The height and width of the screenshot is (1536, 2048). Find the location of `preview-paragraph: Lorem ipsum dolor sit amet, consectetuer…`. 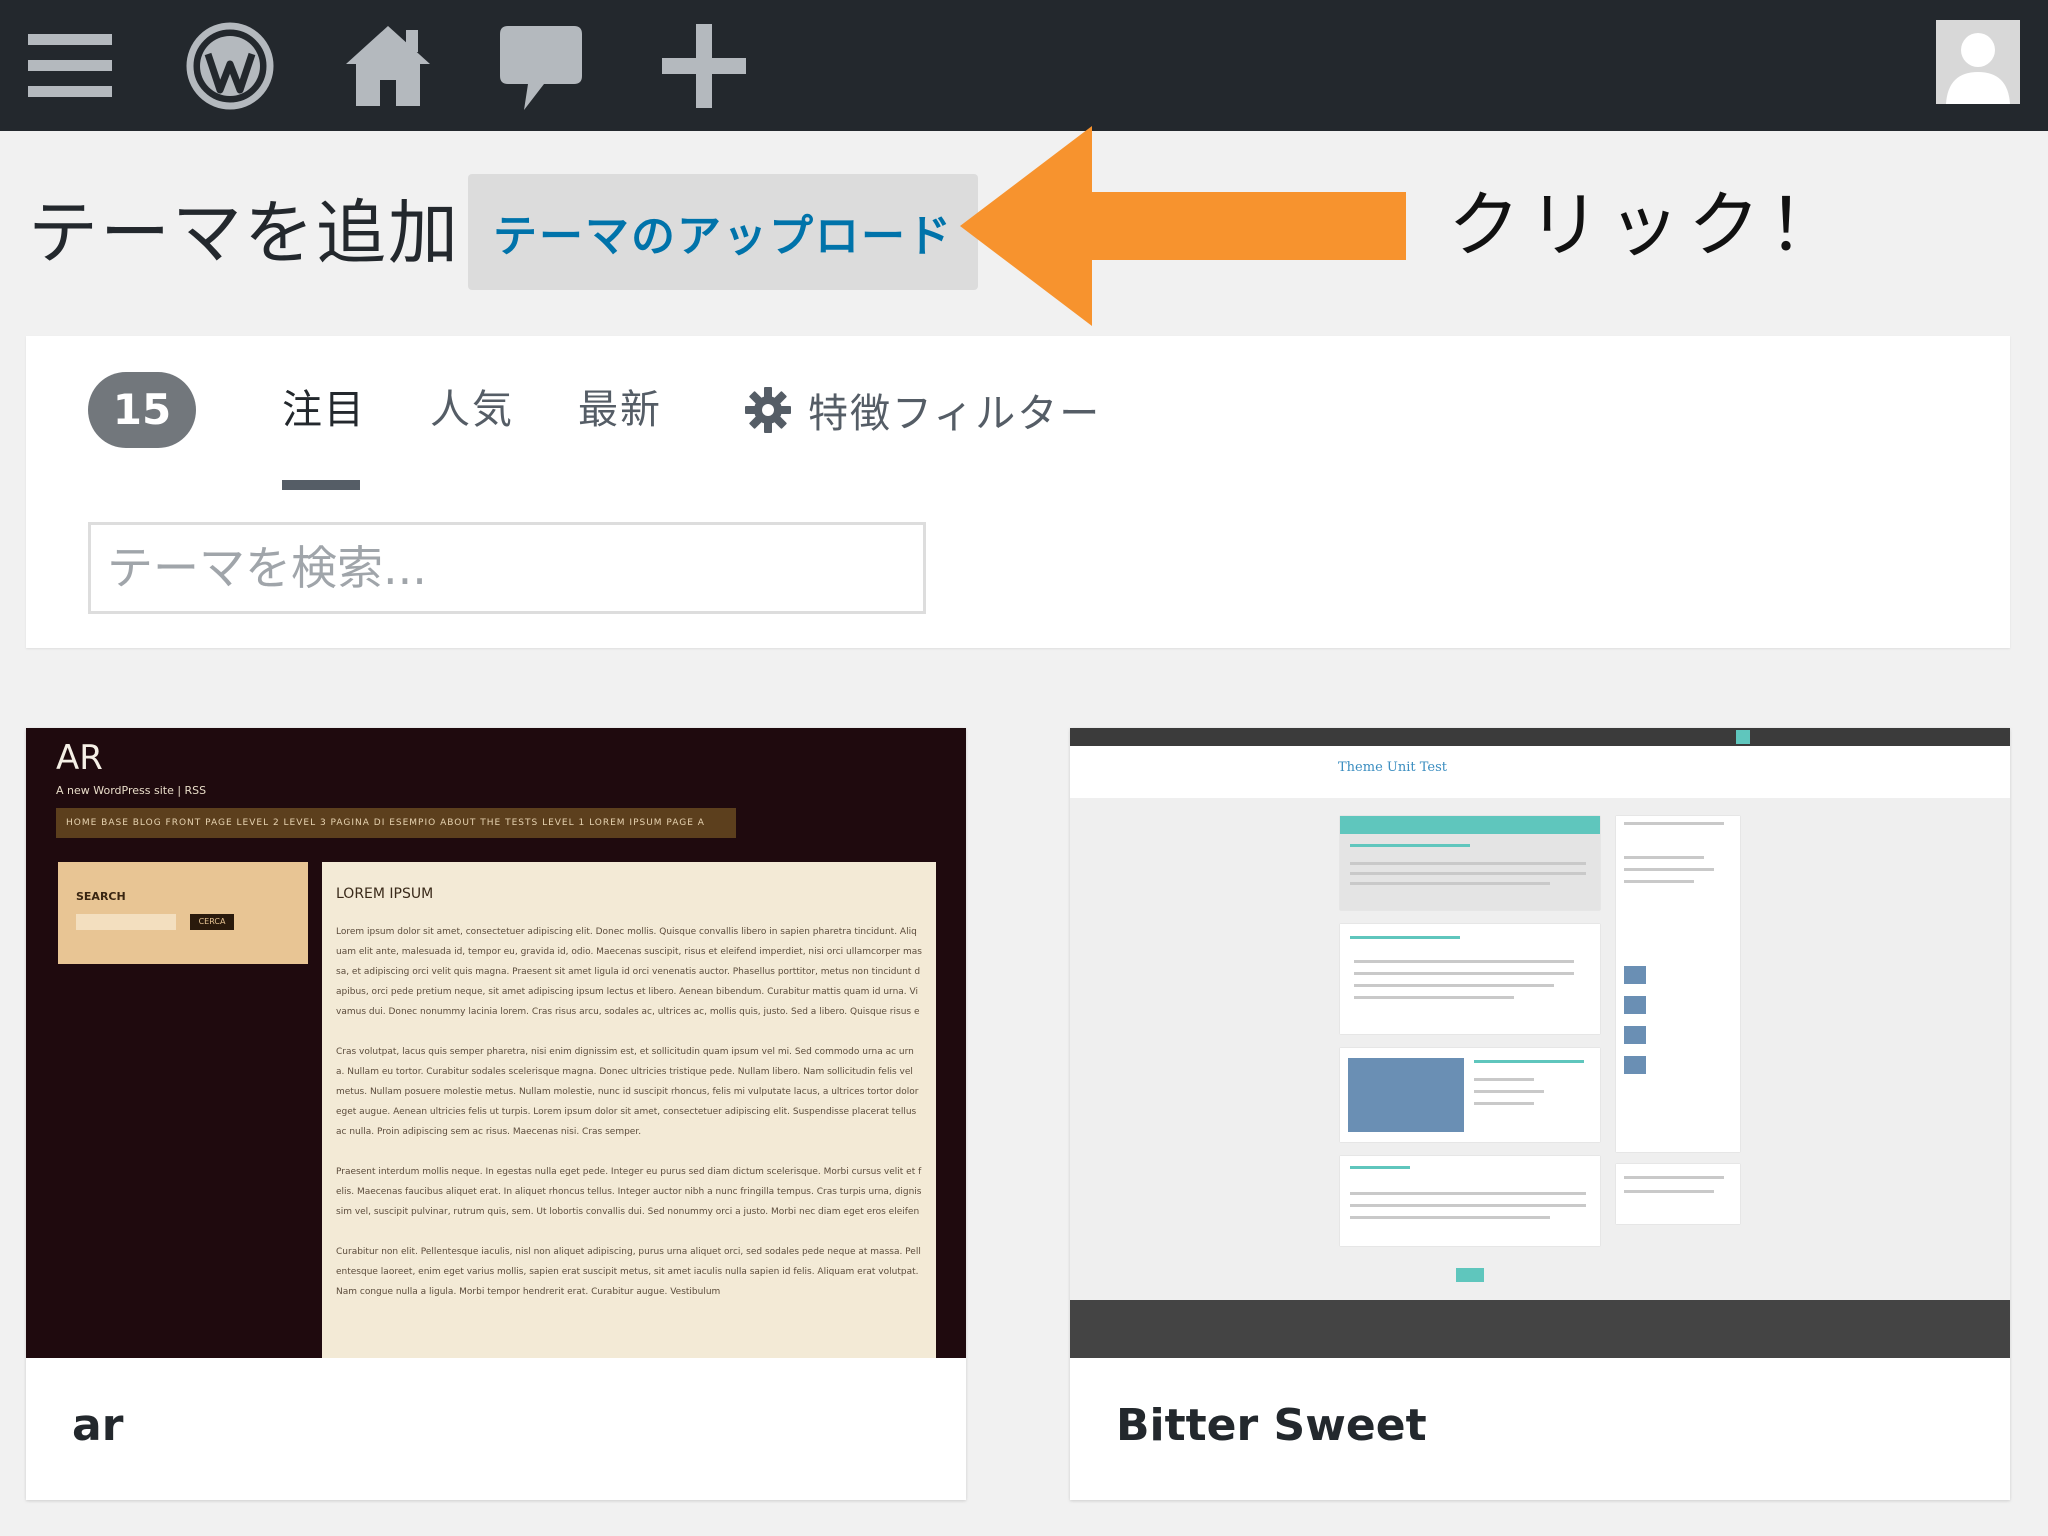

preview-paragraph: Lorem ipsum dolor sit amet, consectetuer… is located at coordinates (629, 972).